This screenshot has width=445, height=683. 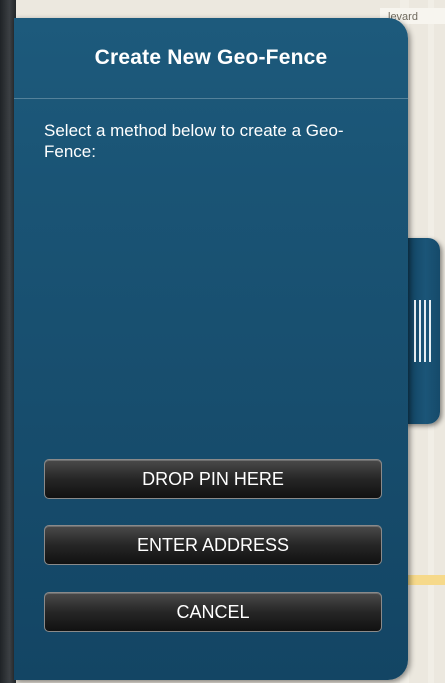 I want to click on panel-toggle-tab, so click(x=422, y=331).